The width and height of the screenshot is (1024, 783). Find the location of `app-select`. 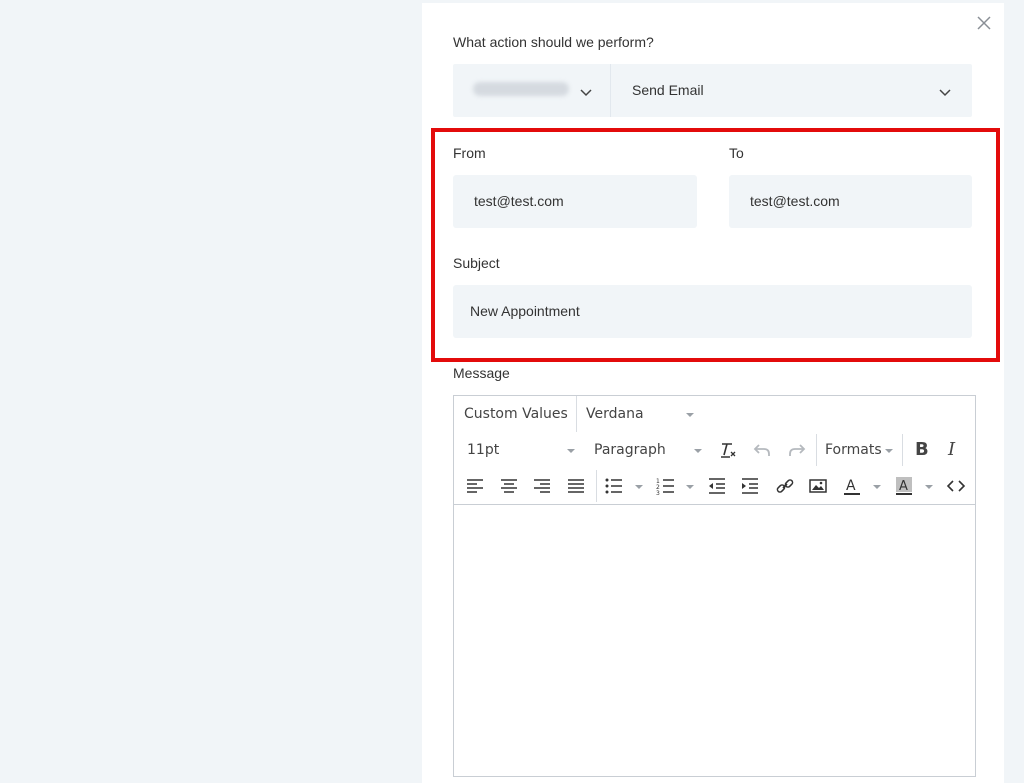

app-select is located at coordinates (532, 90).